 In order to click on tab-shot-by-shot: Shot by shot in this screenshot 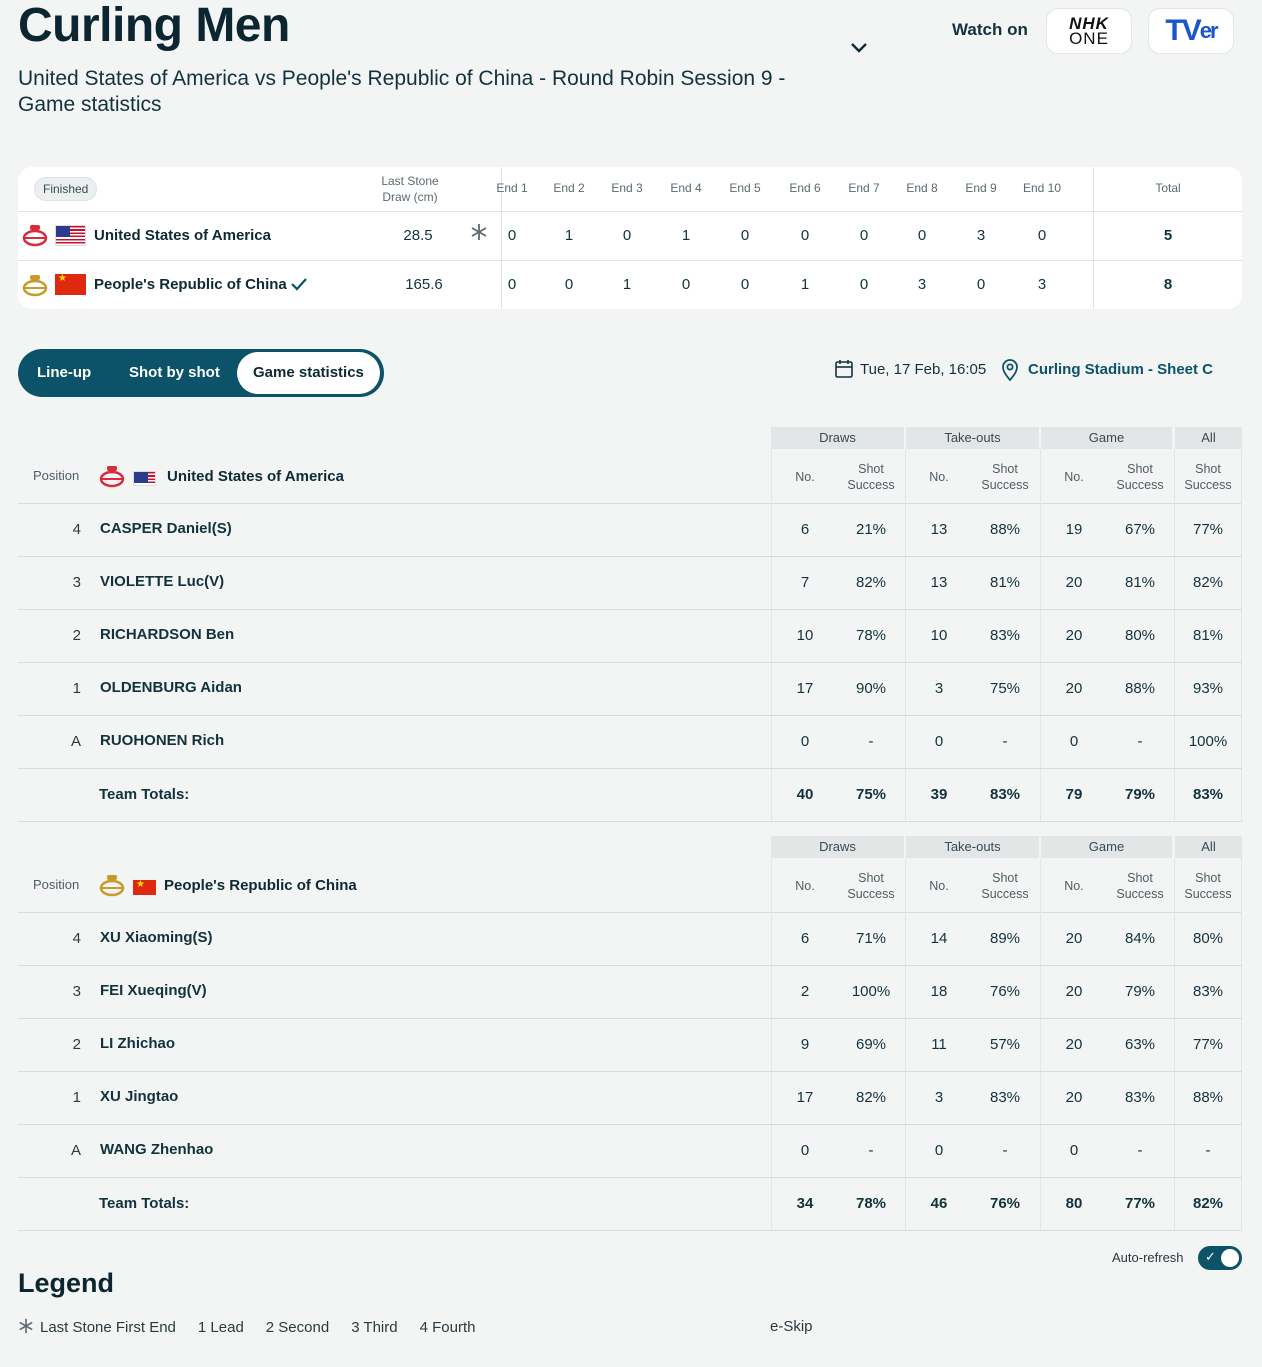, I will do `click(174, 373)`.